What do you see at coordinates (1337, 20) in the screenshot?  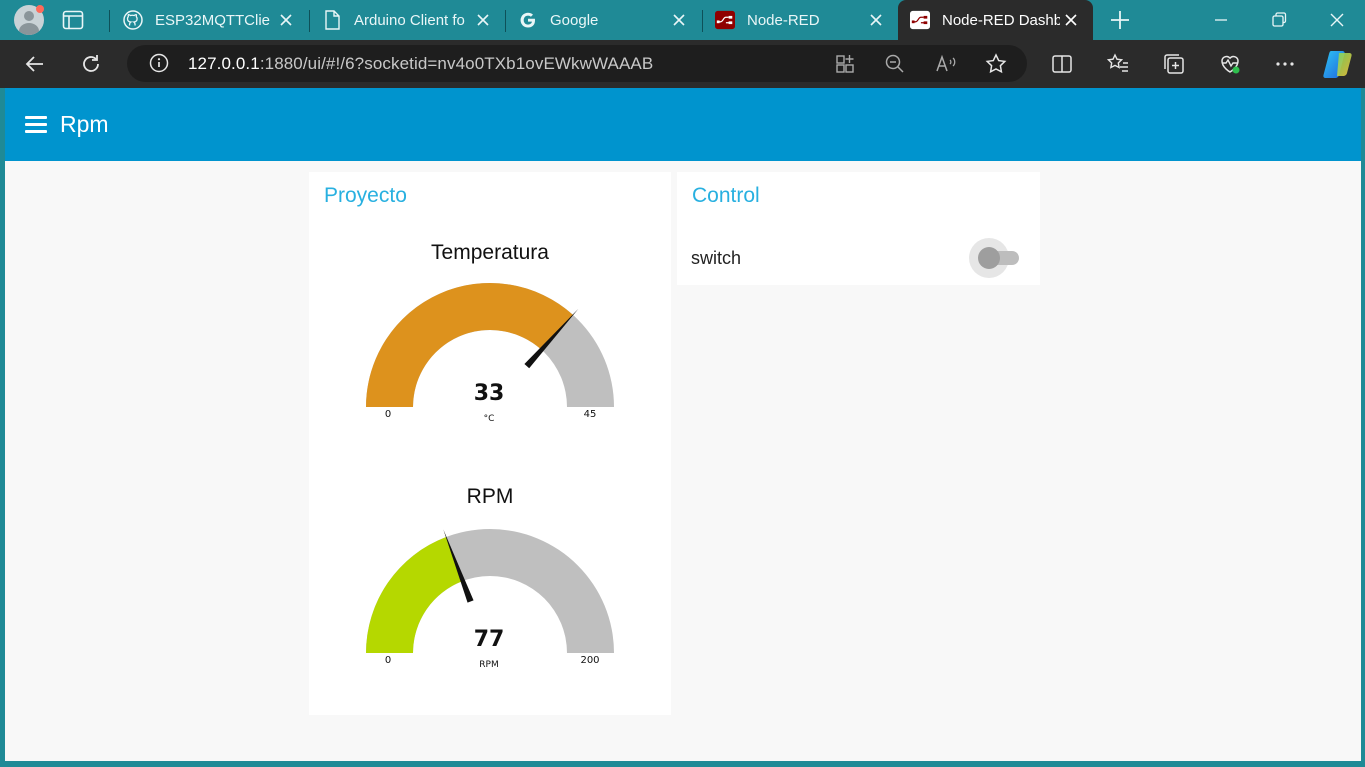 I see `close-window-icon` at bounding box center [1337, 20].